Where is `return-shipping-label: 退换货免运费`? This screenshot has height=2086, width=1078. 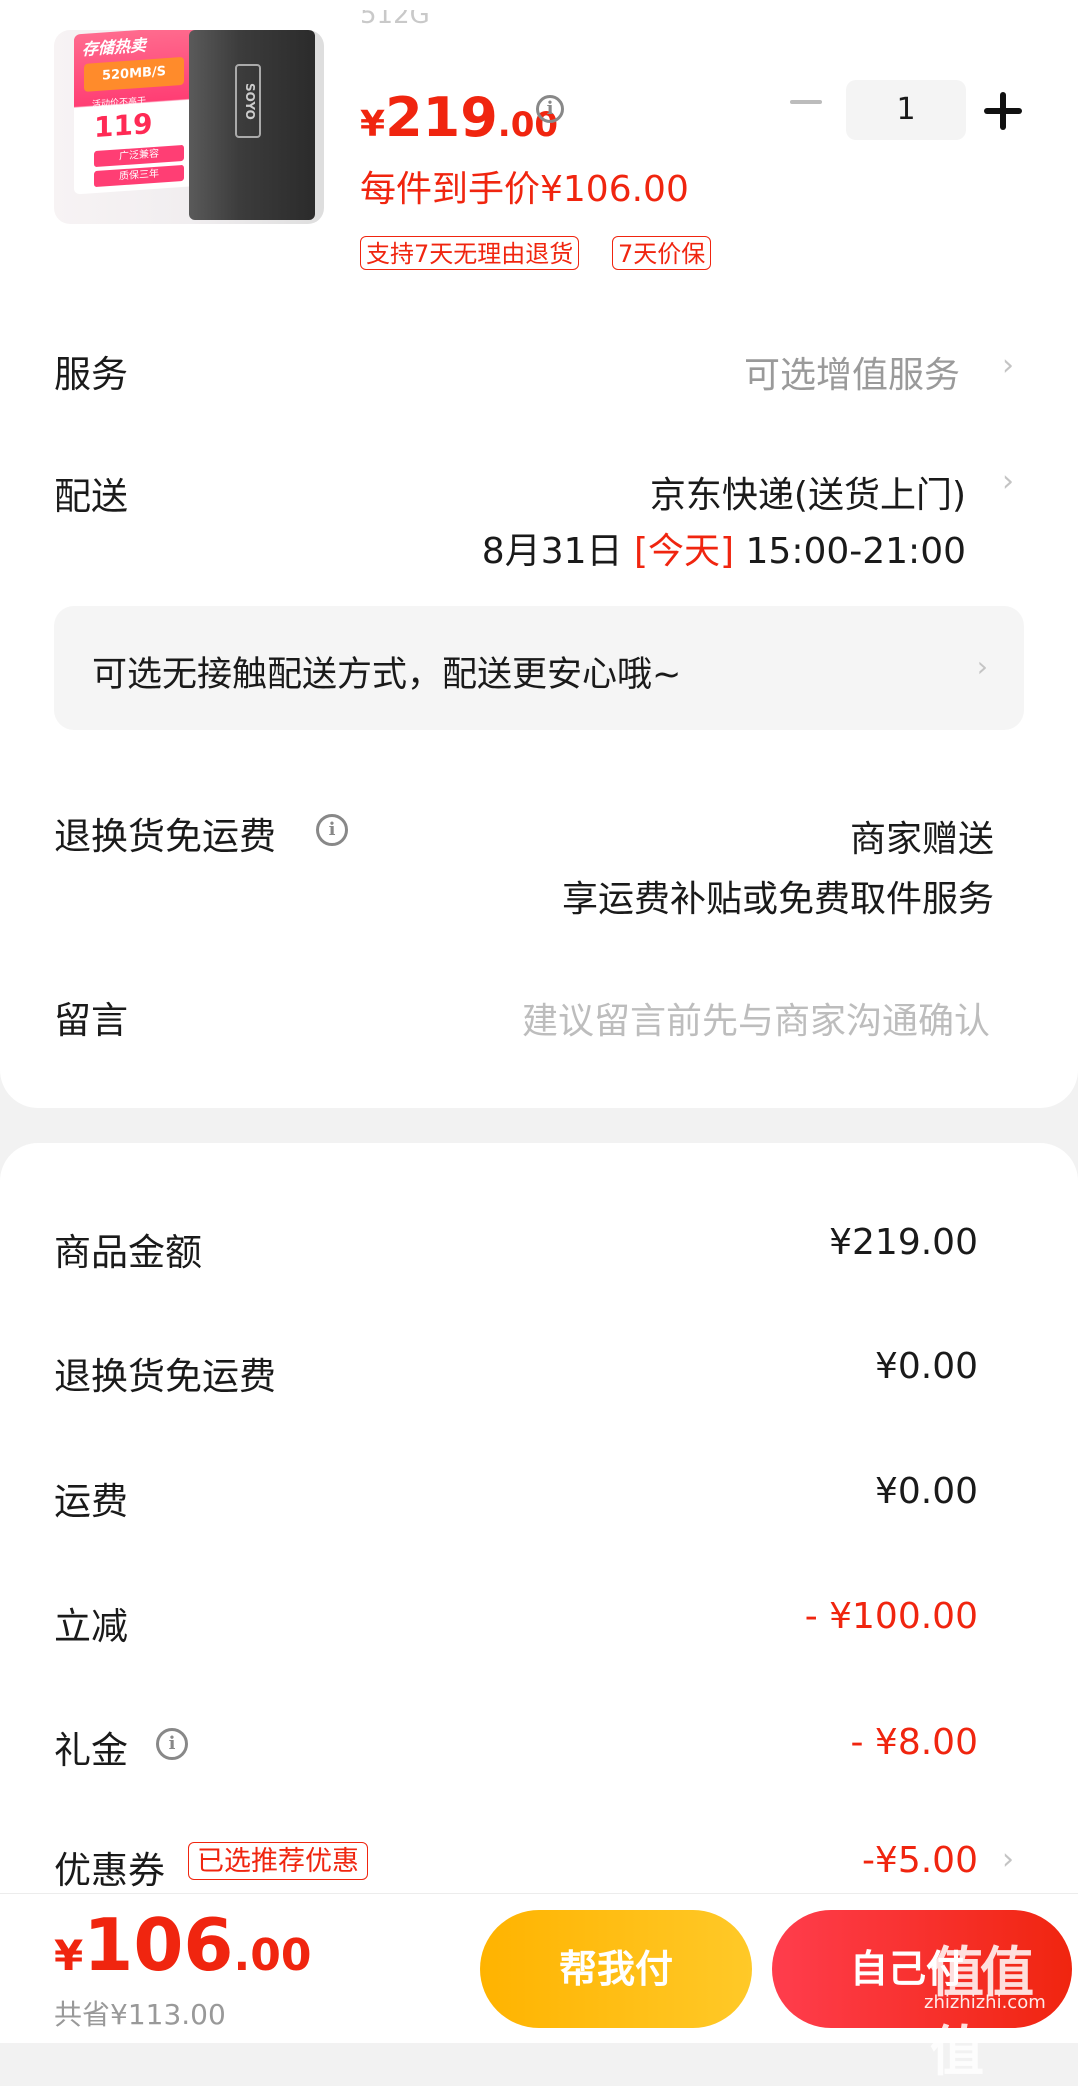
return-shipping-label: 退换货免运费 is located at coordinates (165, 836).